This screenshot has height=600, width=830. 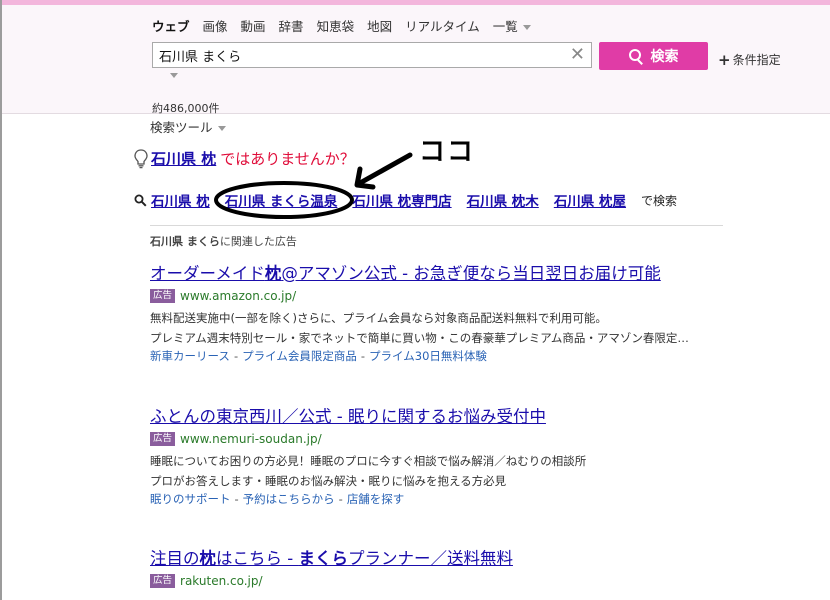 I want to click on ad-title-link: オーダーメイド枕@アマゾン公式 - お急ぎ便なら当日翌日お届け可能, so click(x=440, y=272).